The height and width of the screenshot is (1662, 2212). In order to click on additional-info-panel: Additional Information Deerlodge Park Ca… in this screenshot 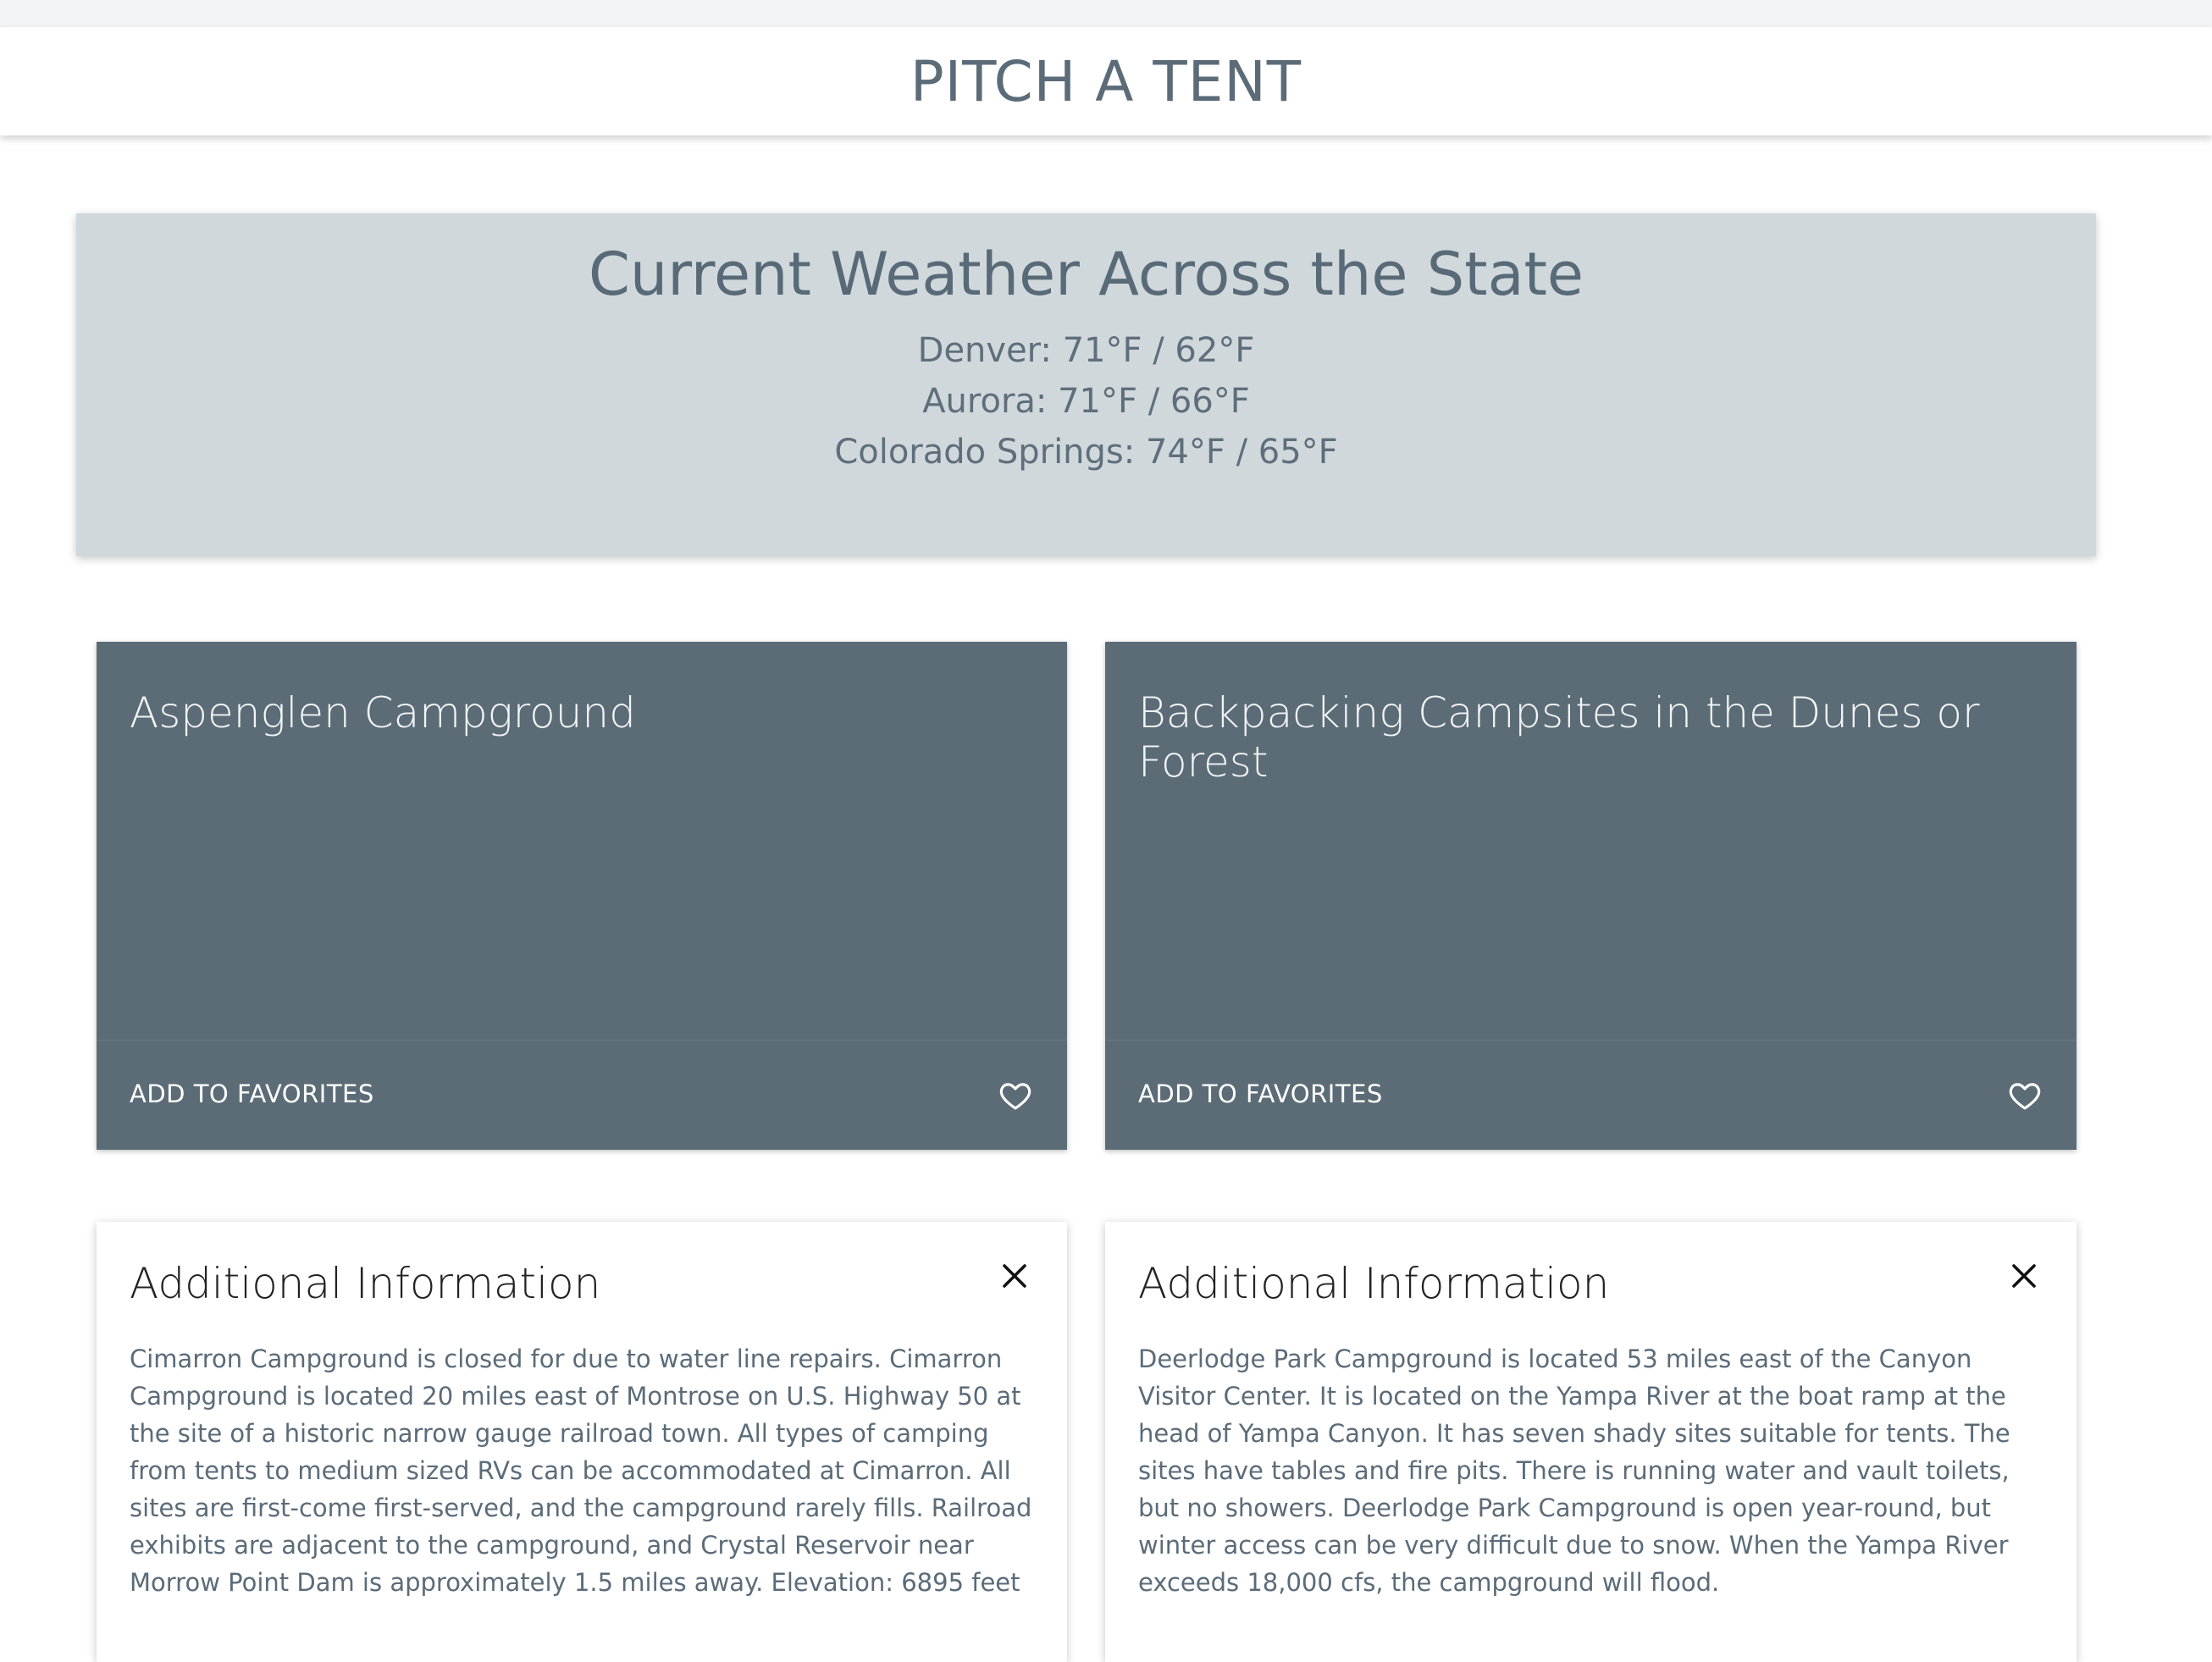, I will do `click(1591, 1442)`.